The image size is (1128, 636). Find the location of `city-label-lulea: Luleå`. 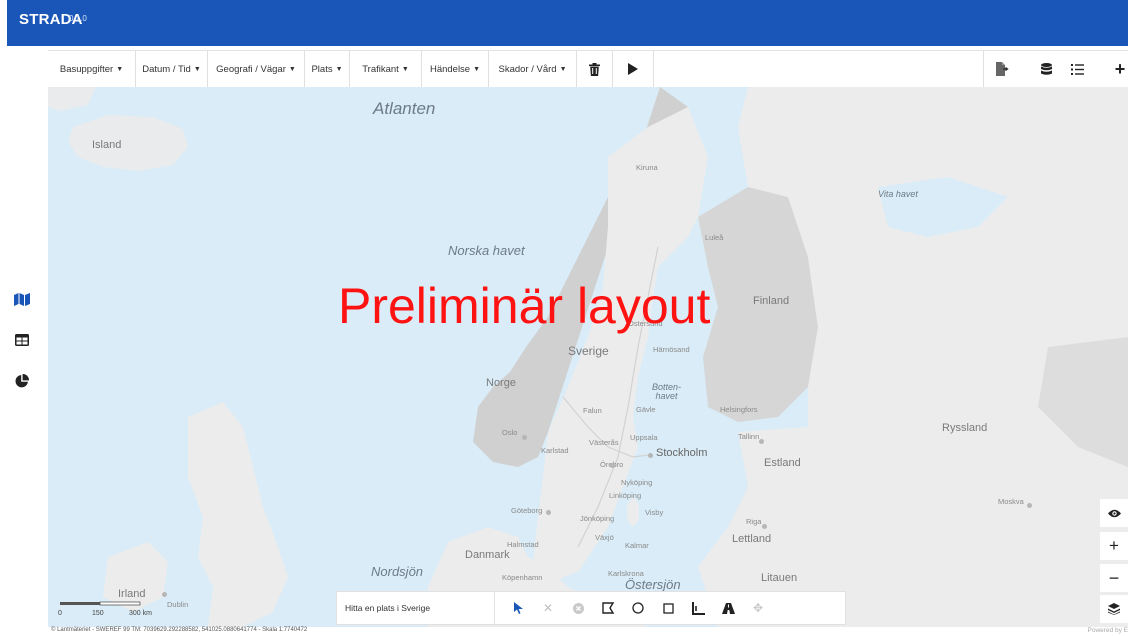

city-label-lulea: Luleå is located at coordinates (714, 237).